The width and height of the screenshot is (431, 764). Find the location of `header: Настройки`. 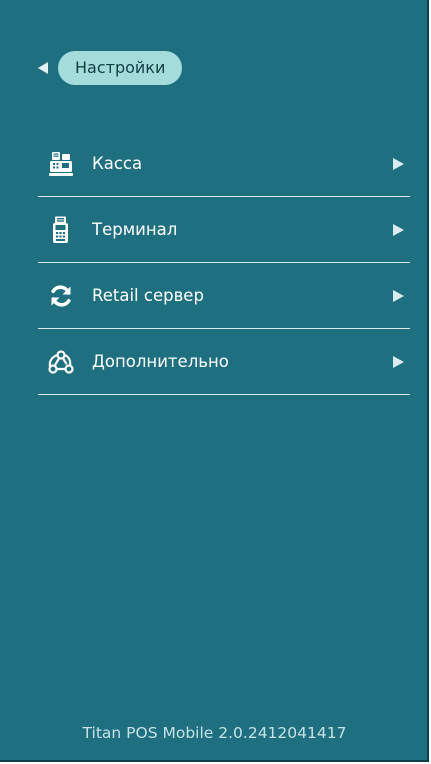

header: Настройки is located at coordinates (110, 68).